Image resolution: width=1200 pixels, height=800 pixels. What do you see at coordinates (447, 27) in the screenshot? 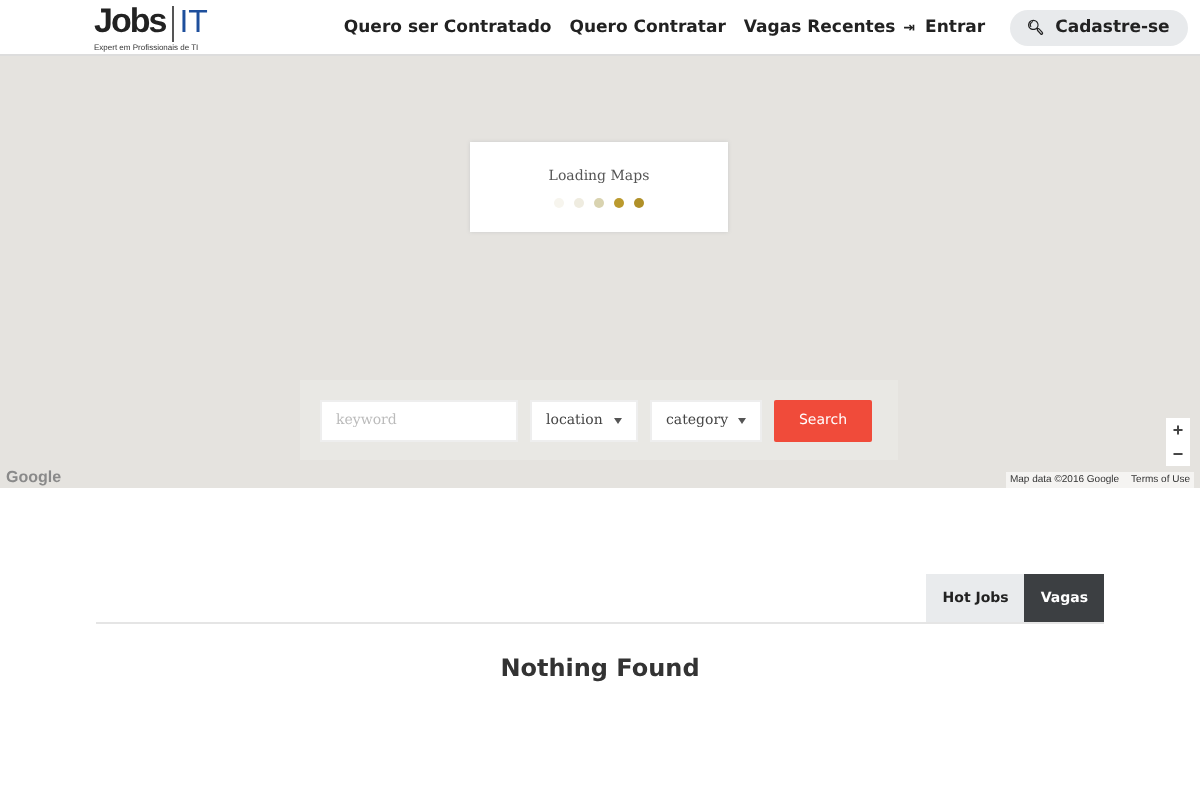
I see `nav-link: Quero ser Contratado` at bounding box center [447, 27].